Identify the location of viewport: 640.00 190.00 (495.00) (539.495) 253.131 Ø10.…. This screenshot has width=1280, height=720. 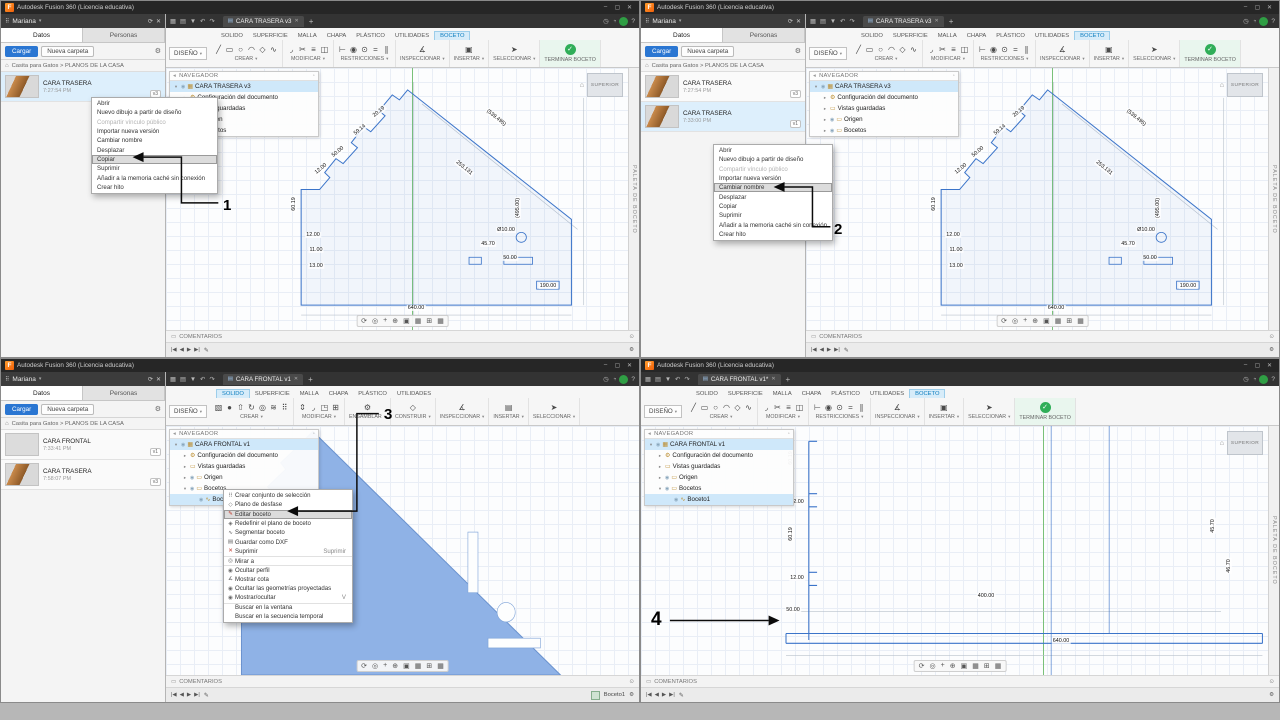
(402, 199).